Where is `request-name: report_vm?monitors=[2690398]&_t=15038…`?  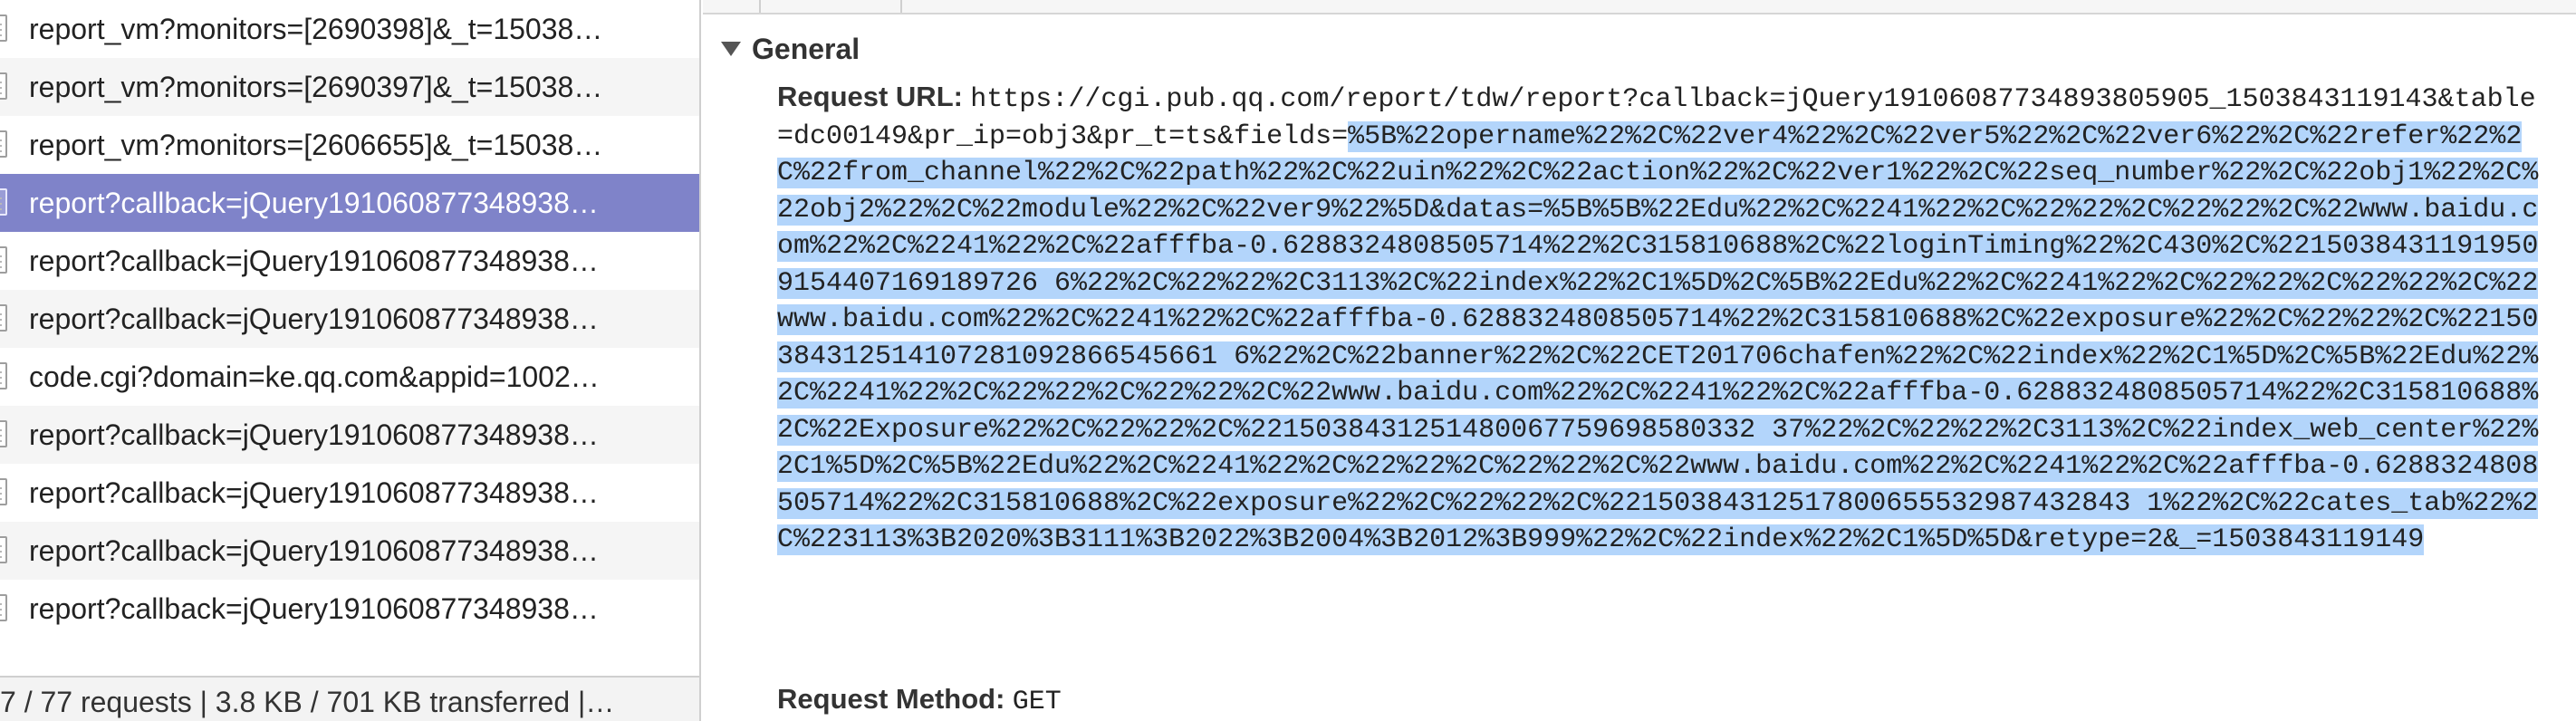
request-name: report_vm?monitors=[2690398]&_t=15038… is located at coordinates (316, 29).